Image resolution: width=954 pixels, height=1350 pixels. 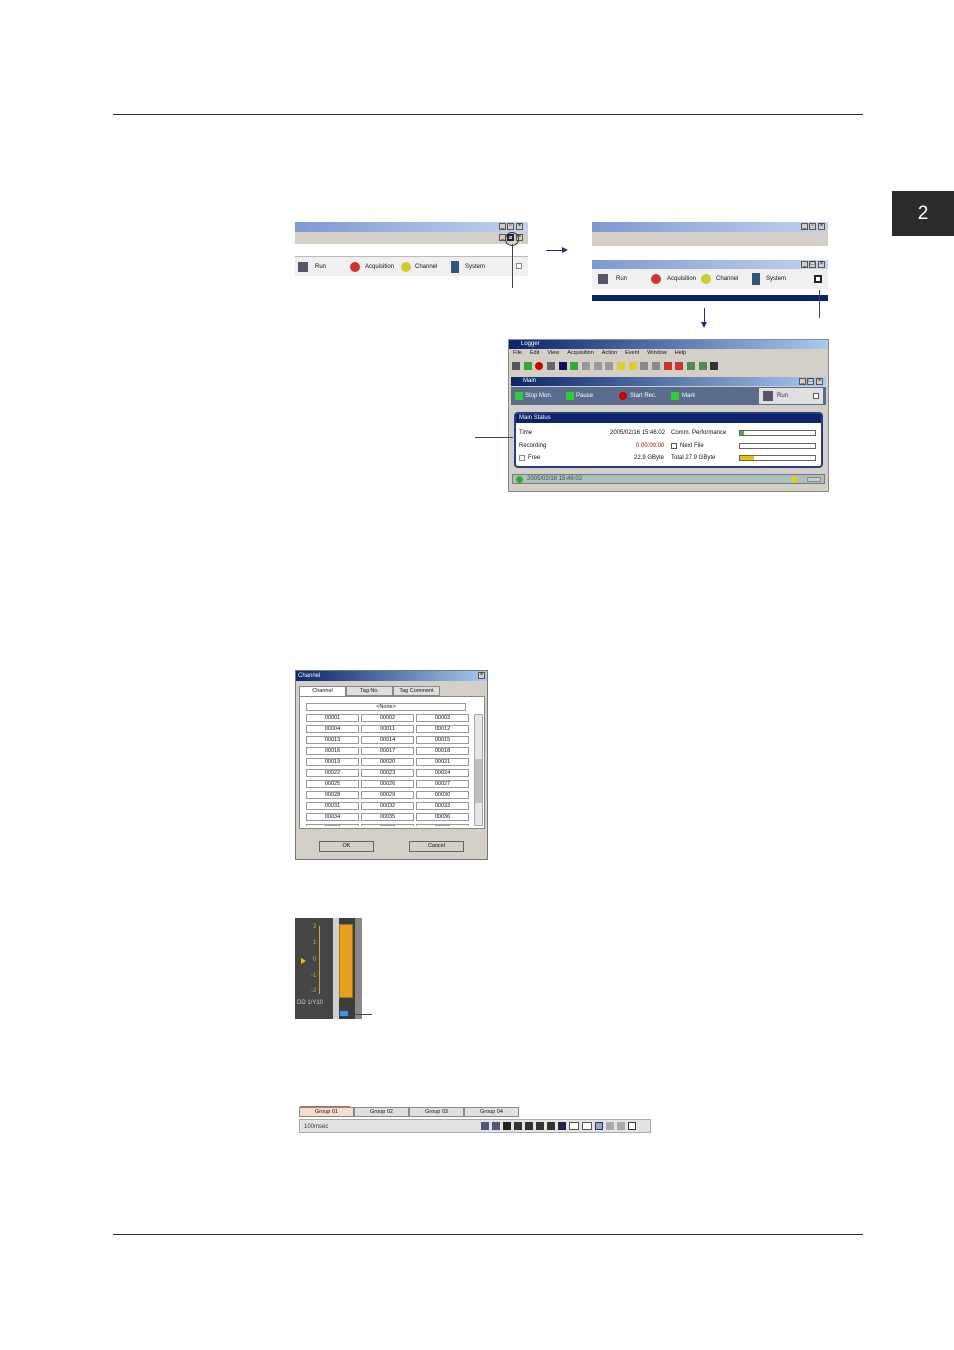 What do you see at coordinates (442, 729) in the screenshot?
I see `channel-cell: 00012` at bounding box center [442, 729].